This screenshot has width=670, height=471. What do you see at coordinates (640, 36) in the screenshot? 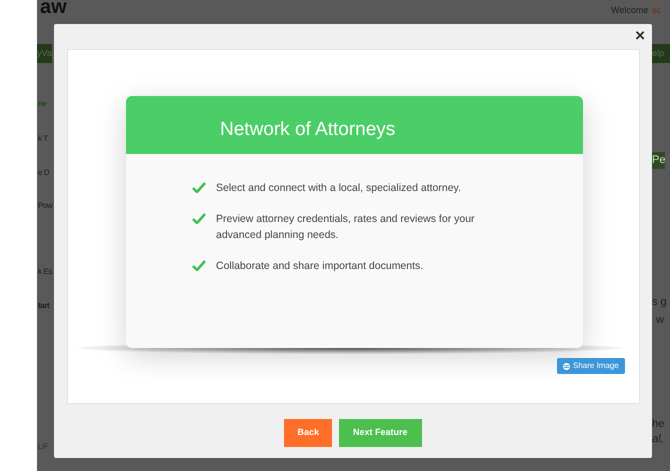
I see `close-button: ×` at bounding box center [640, 36].